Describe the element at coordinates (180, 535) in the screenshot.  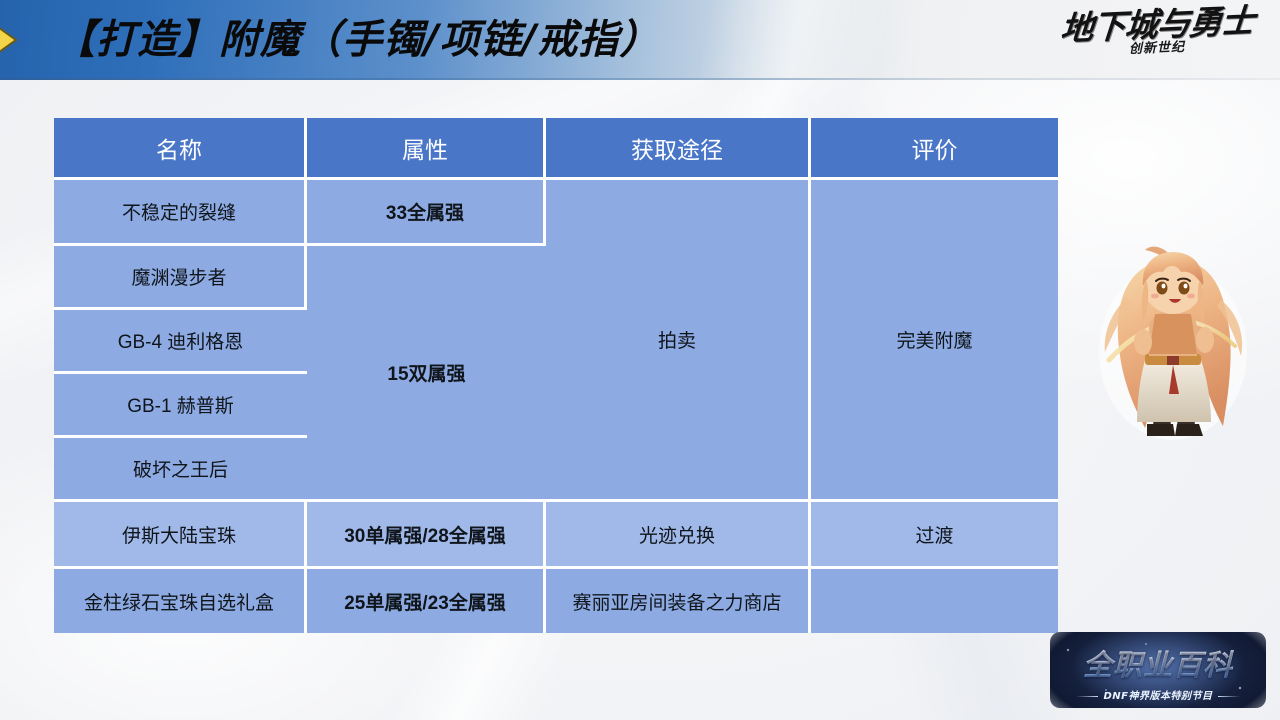
I see `cell-name: 伊斯大陆宝珠` at that location.